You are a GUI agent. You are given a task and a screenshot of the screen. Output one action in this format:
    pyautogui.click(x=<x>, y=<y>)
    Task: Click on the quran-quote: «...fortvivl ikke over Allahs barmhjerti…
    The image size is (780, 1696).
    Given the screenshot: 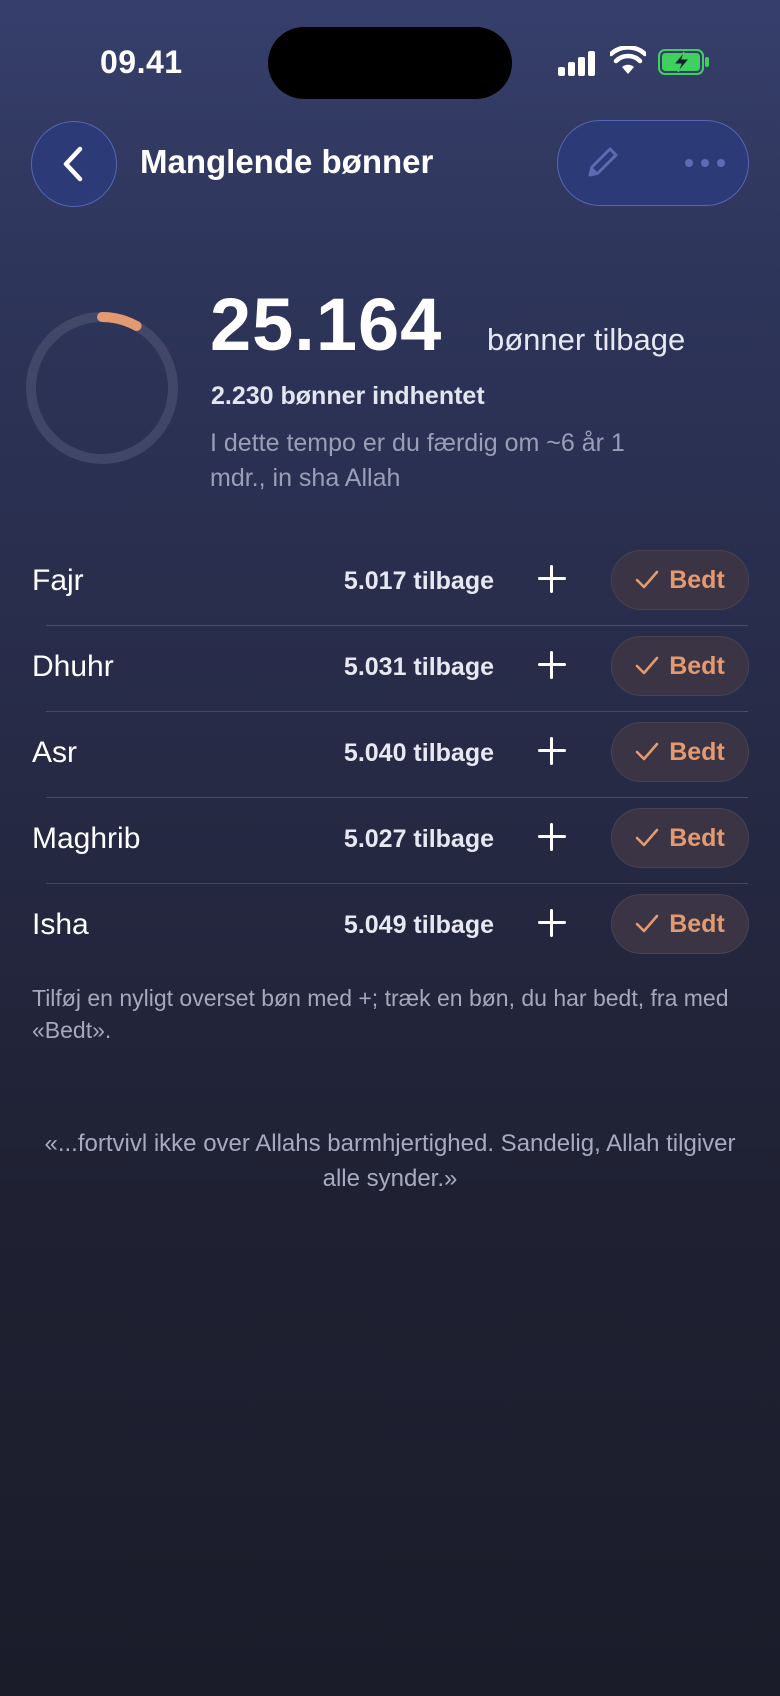 What is the action you would take?
    pyautogui.click(x=390, y=1161)
    